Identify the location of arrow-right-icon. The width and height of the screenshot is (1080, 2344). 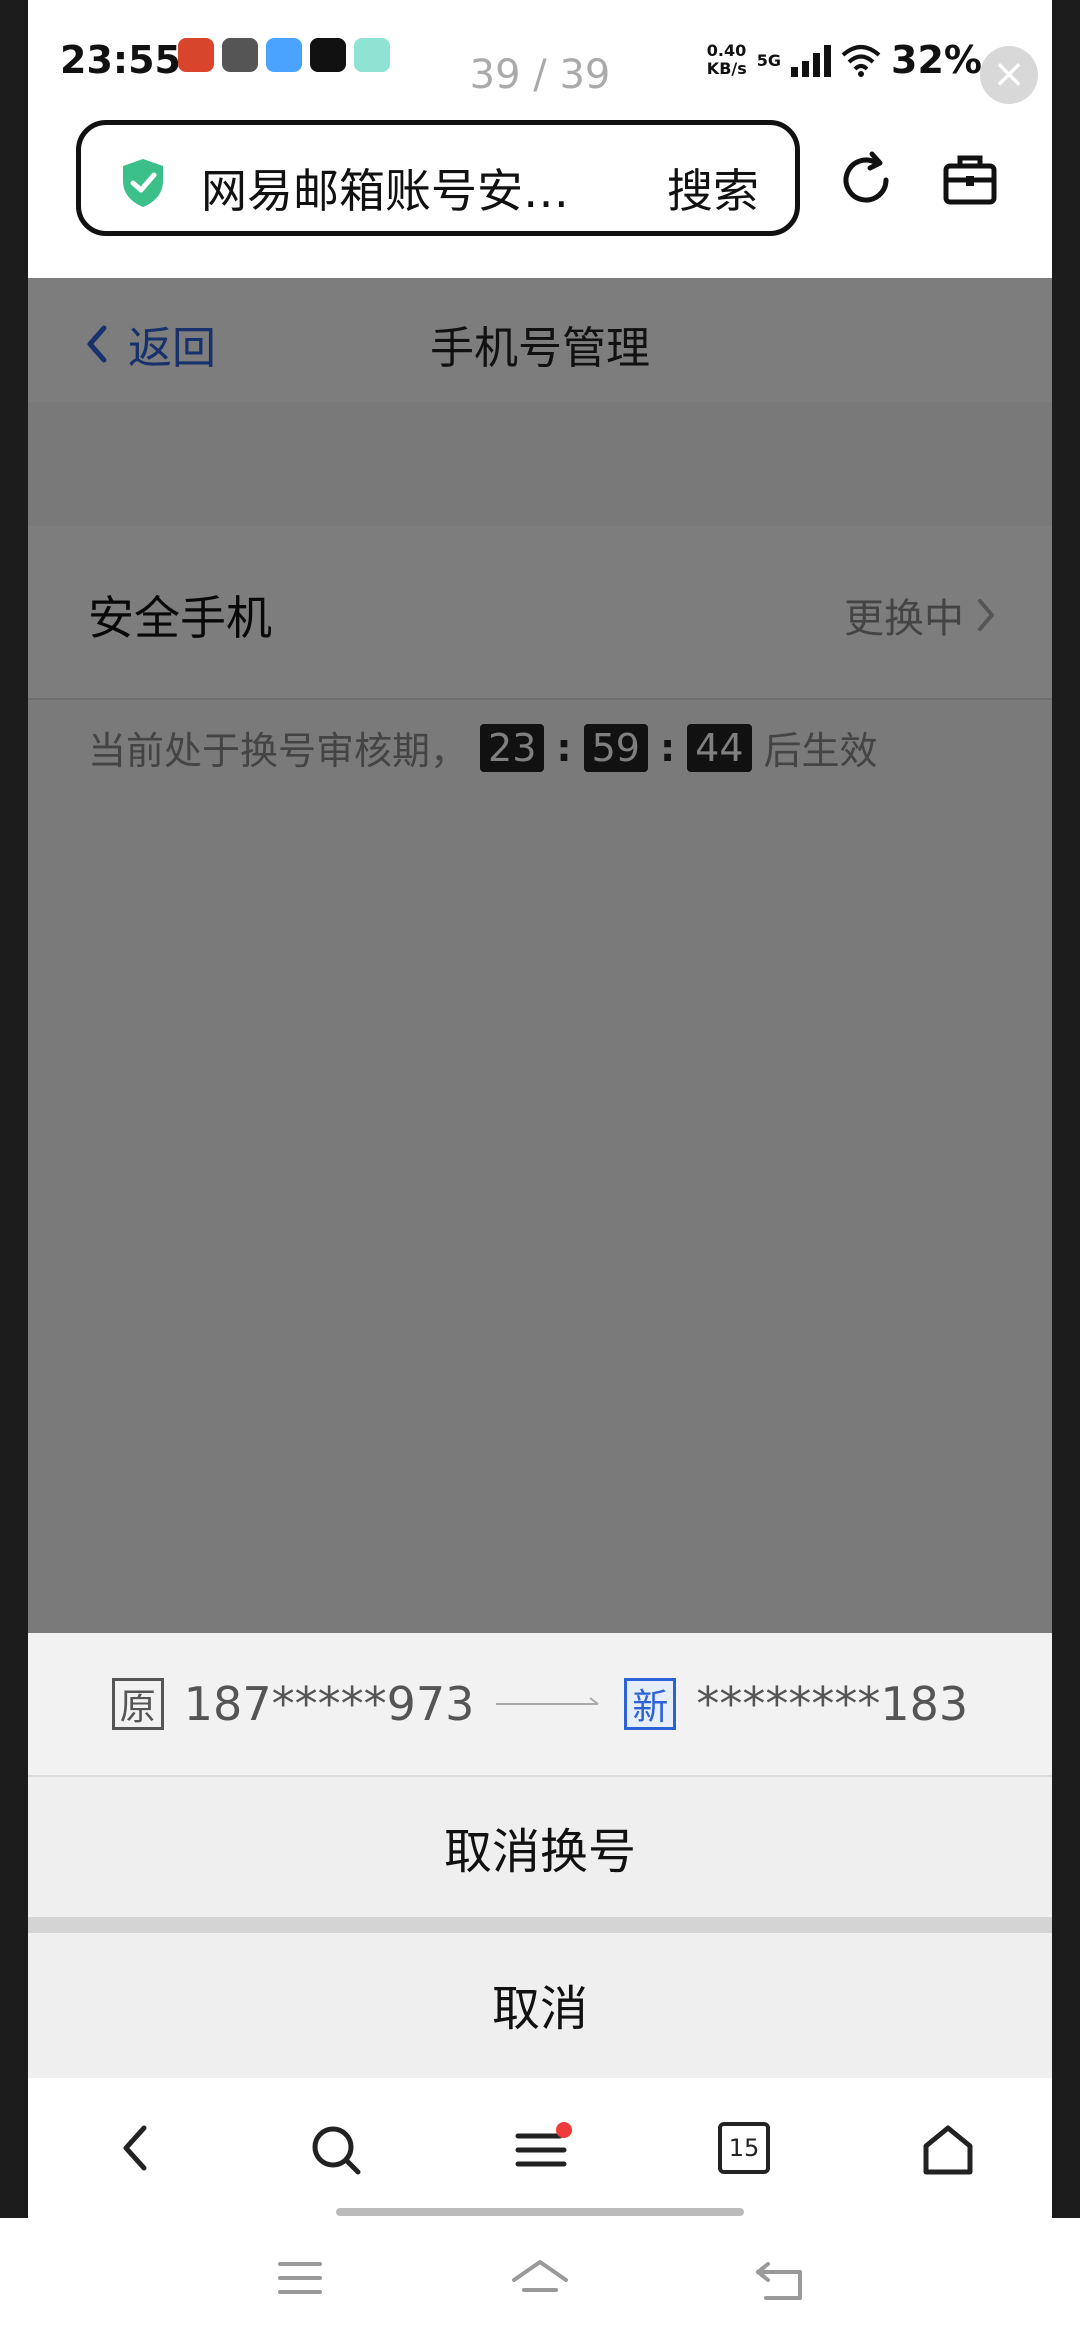
(547, 1701).